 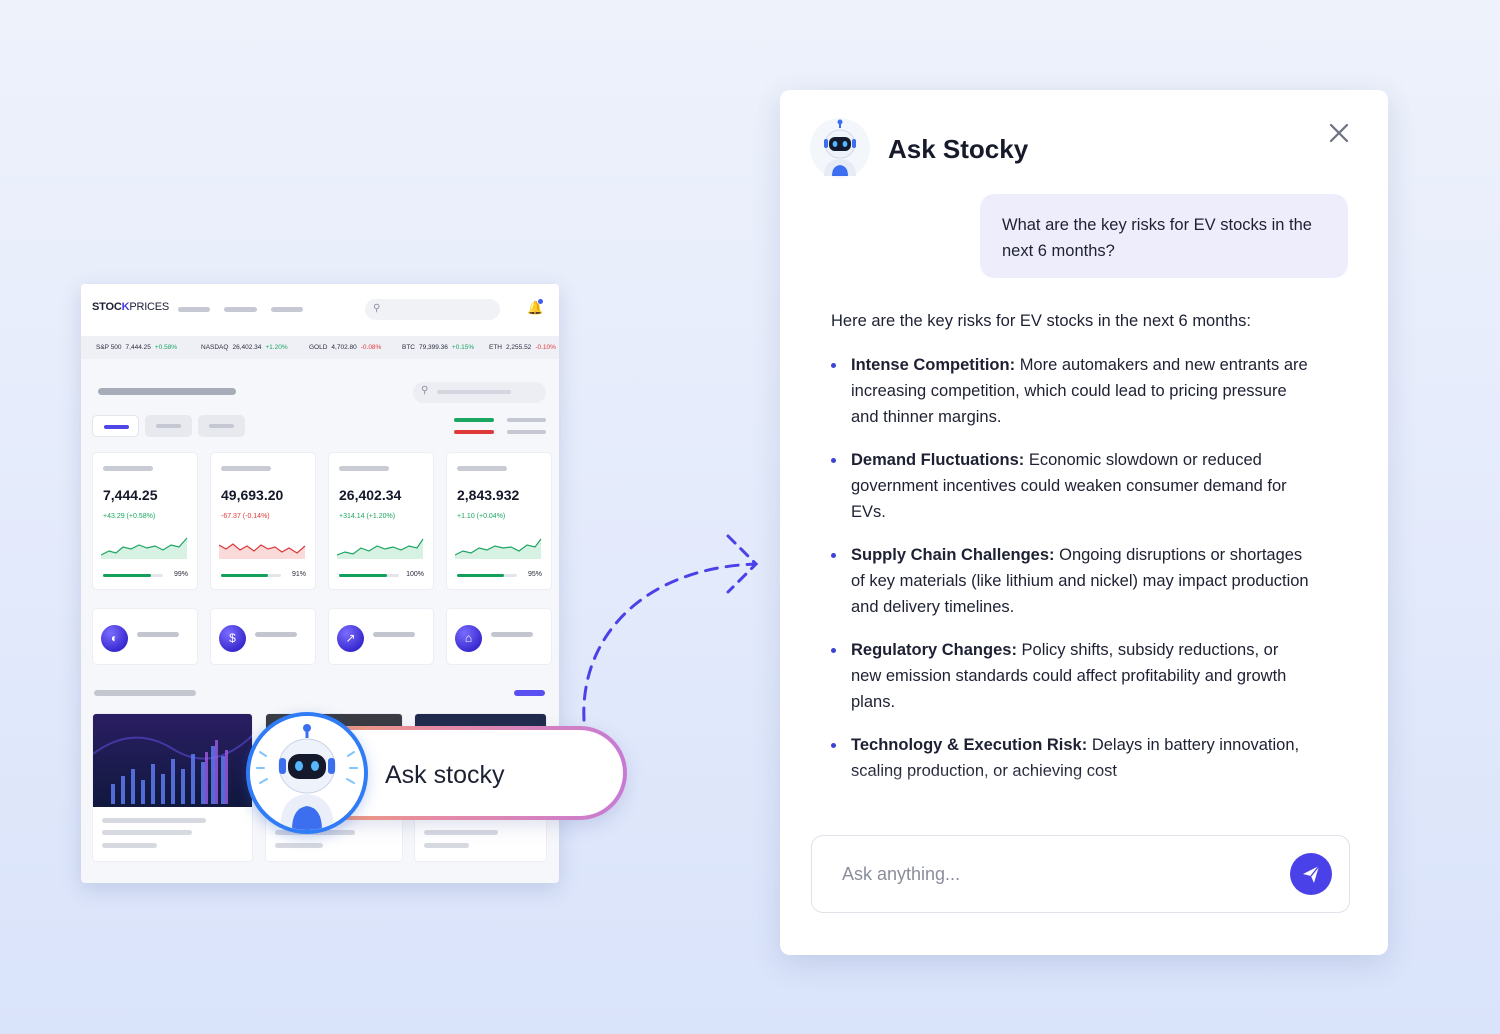 I want to click on send-button, so click(x=1311, y=874).